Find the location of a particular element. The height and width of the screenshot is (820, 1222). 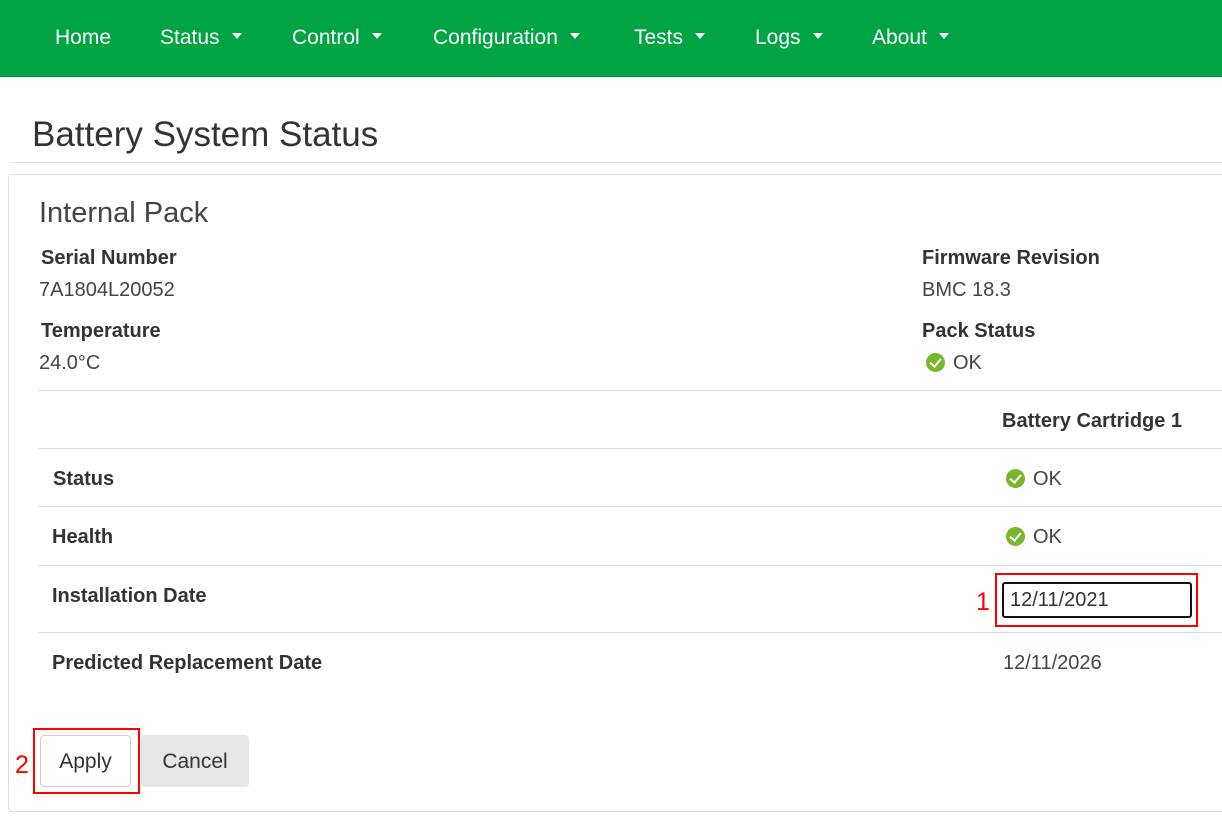

row-label-status: Status is located at coordinates (84, 479).